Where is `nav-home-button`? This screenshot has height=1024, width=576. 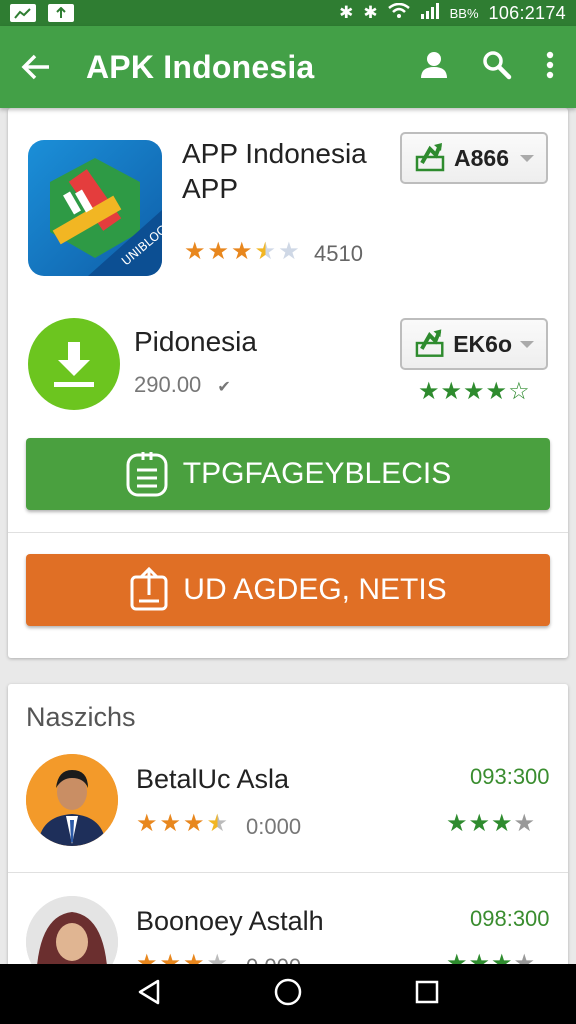
nav-home-button is located at coordinates (288, 994).